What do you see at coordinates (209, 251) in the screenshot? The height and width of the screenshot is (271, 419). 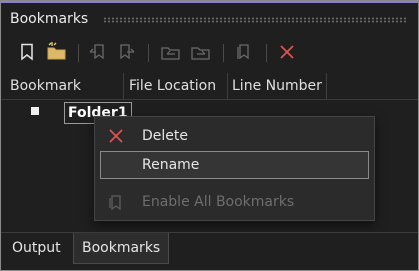 I see `bottom-tab-bar: Output Bookmarks` at bounding box center [209, 251].